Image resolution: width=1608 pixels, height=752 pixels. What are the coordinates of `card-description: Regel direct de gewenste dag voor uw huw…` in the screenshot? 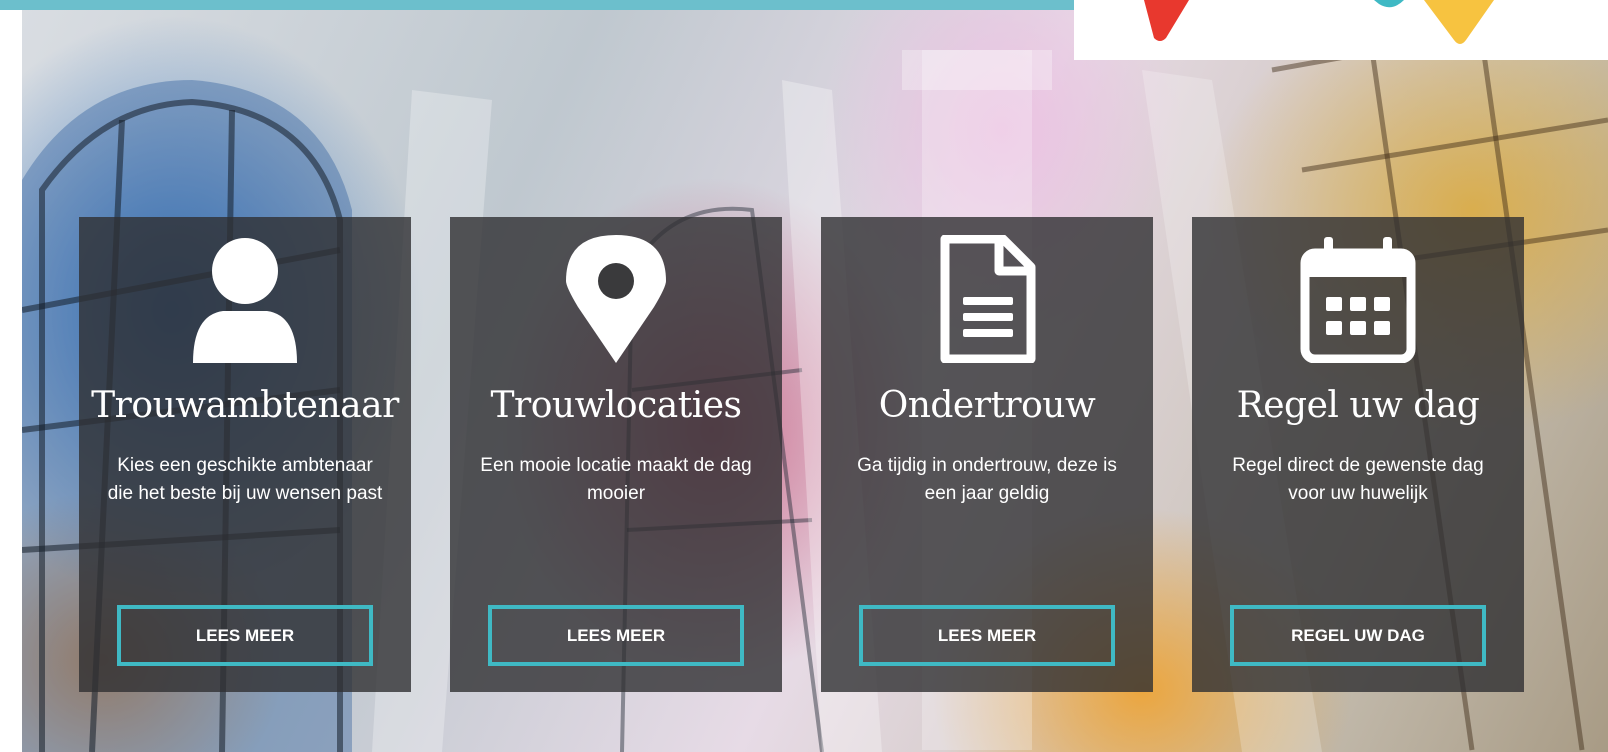 It's located at (1358, 479).